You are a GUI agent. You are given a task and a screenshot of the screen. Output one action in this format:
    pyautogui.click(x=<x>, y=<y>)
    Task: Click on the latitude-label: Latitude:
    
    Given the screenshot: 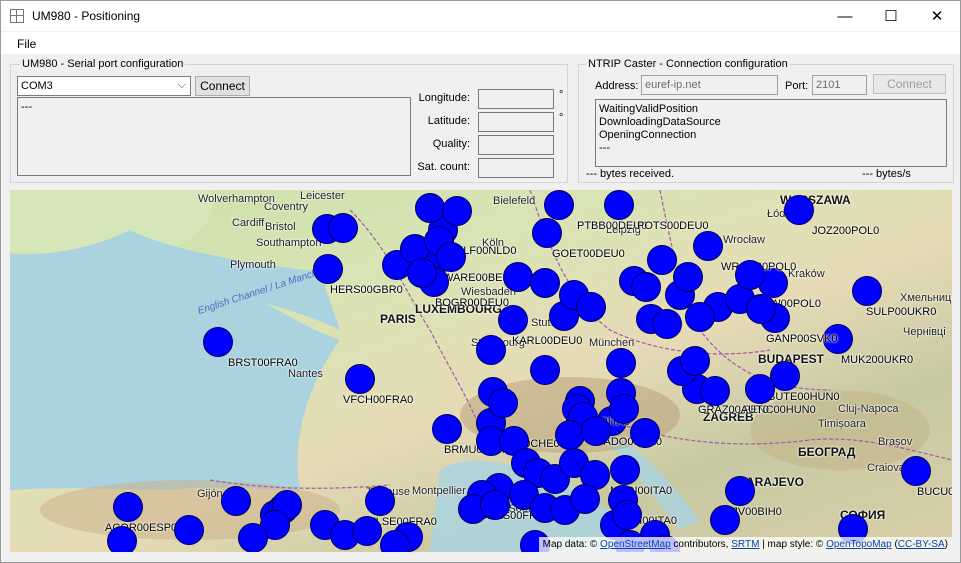 What is the action you would take?
    pyautogui.click(x=448, y=121)
    